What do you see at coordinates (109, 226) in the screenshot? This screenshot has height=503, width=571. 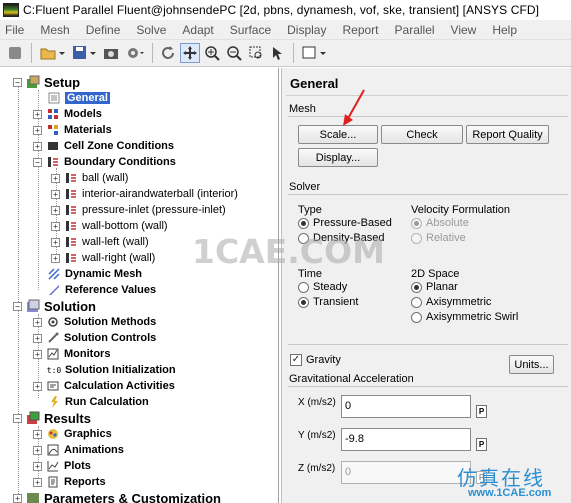 I see `tree-boundary-item: + wall-bottom (wall)` at bounding box center [109, 226].